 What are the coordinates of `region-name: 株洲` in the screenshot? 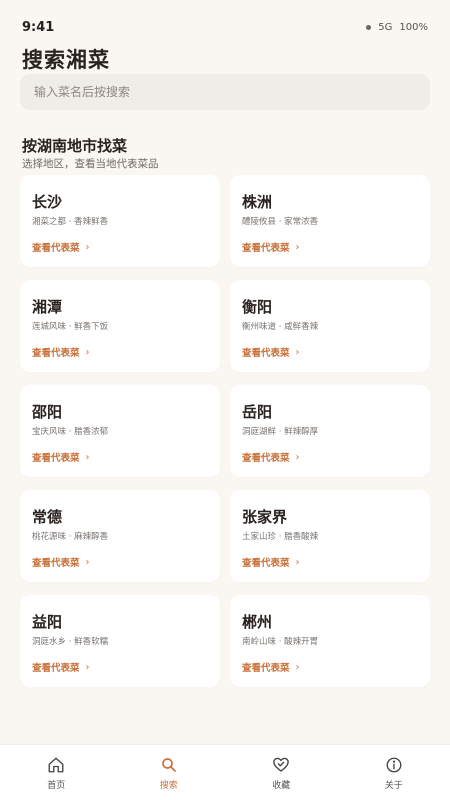 It's located at (257, 202).